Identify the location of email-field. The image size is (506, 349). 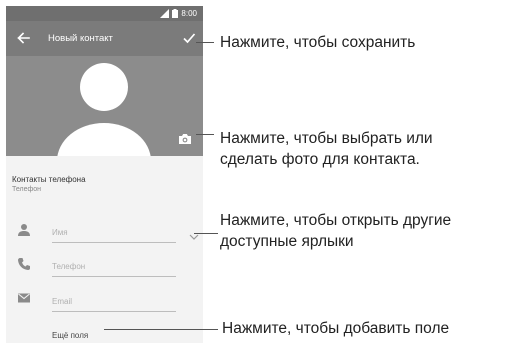
(114, 301).